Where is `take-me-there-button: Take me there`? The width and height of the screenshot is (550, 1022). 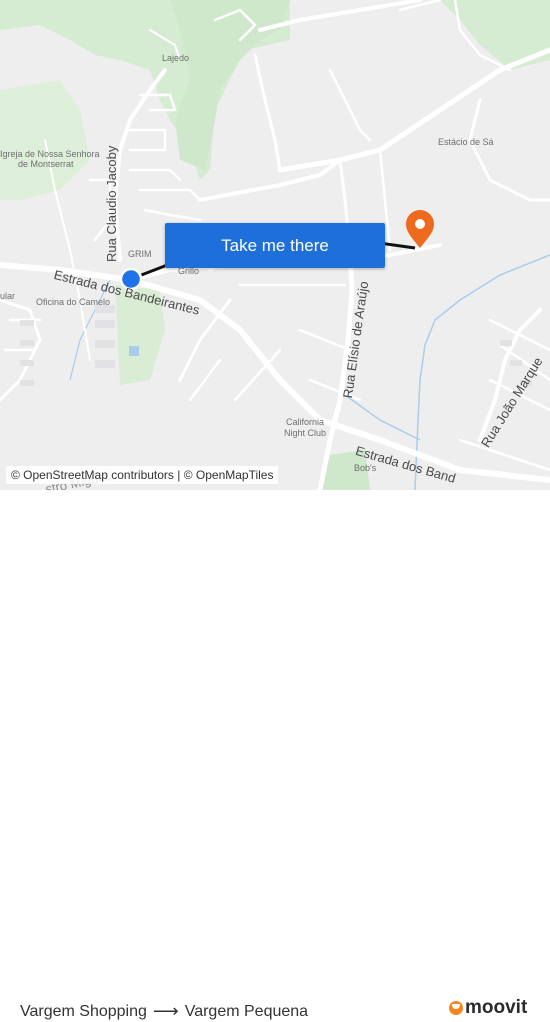
take-me-there-button: Take me there is located at coordinates (275, 245).